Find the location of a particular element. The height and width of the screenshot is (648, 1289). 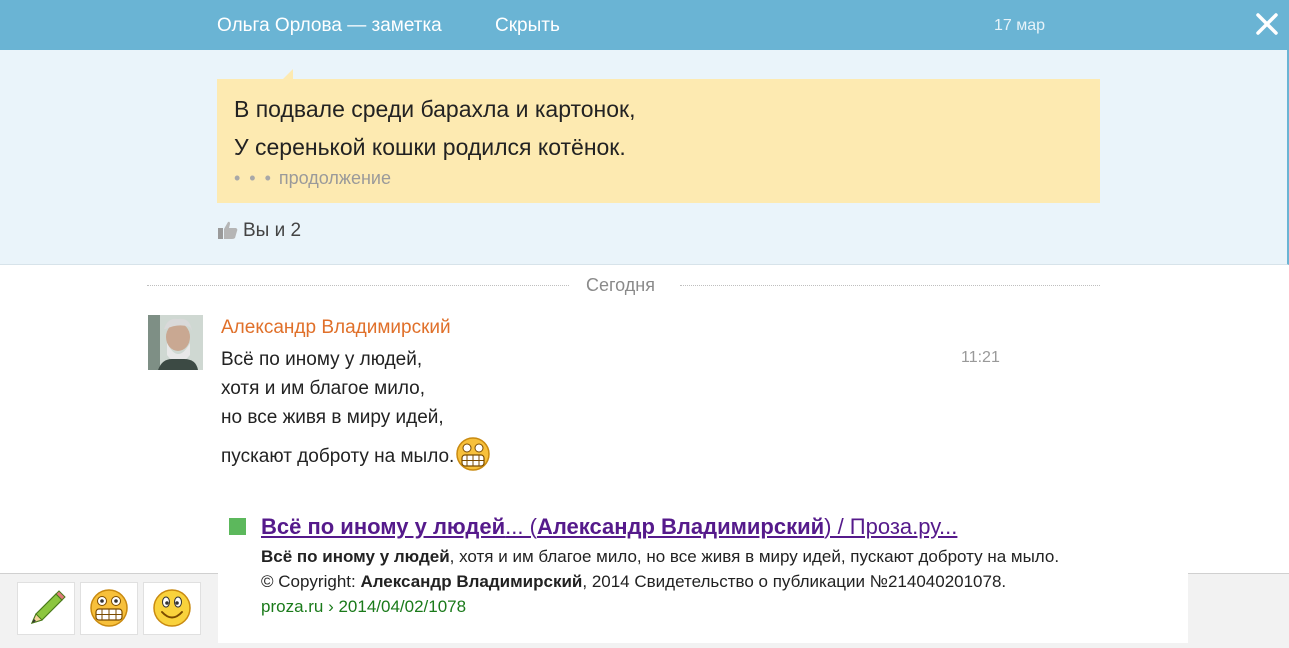

copy-author: Александр Владимирский is located at coordinates (471, 581).